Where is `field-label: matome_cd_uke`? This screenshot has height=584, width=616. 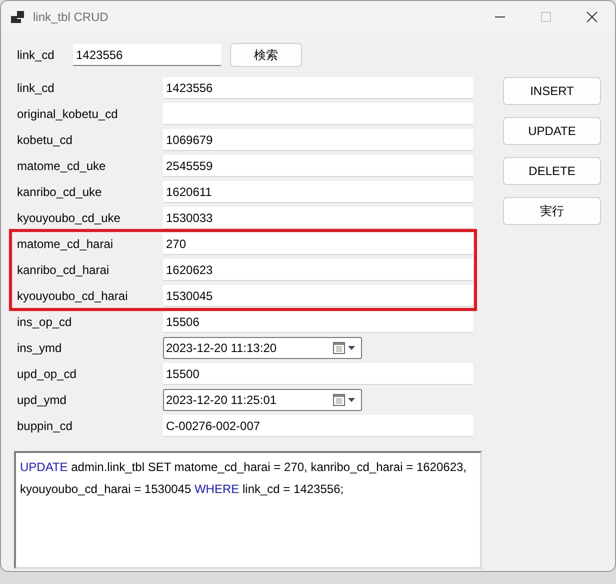 field-label: matome_cd_uke is located at coordinates (62, 166).